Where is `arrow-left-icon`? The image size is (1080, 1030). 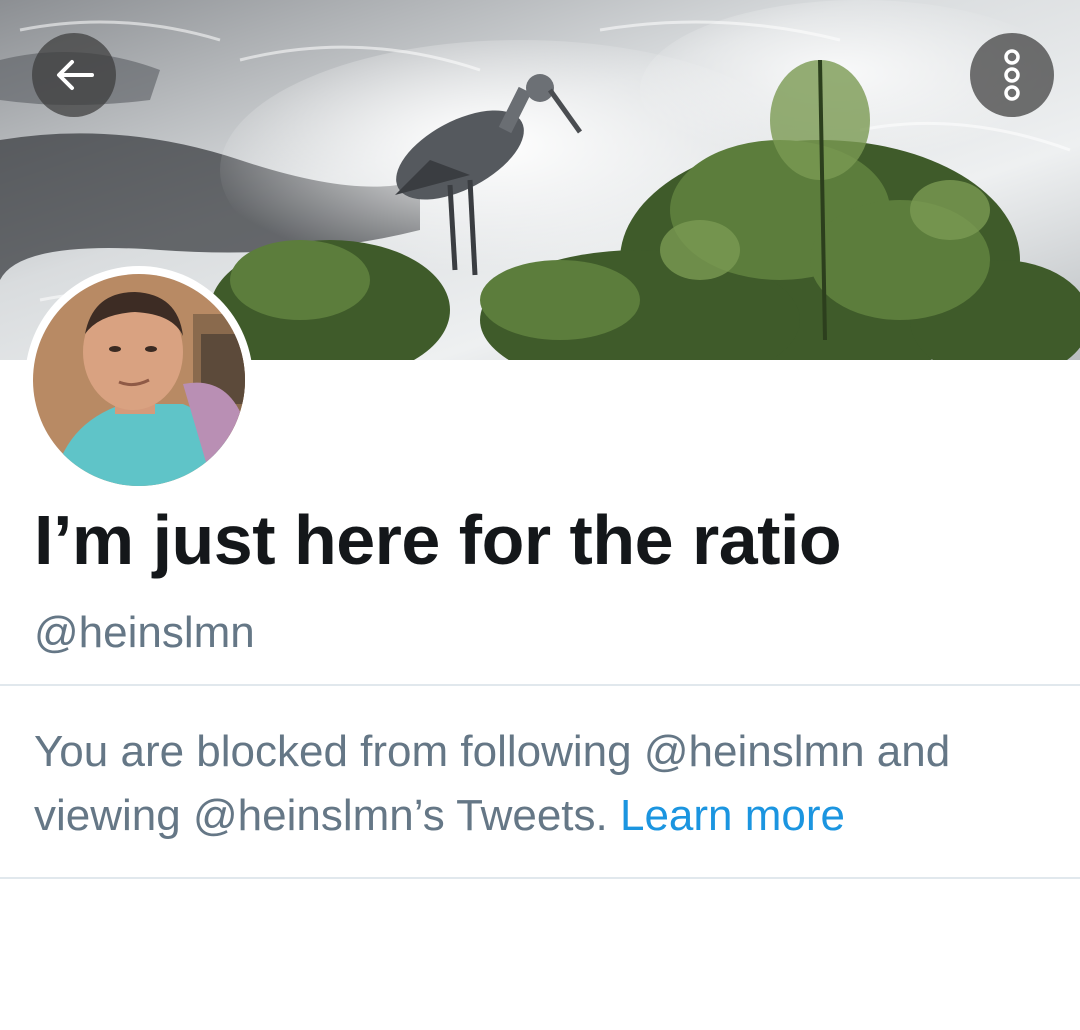 arrow-left-icon is located at coordinates (75, 75).